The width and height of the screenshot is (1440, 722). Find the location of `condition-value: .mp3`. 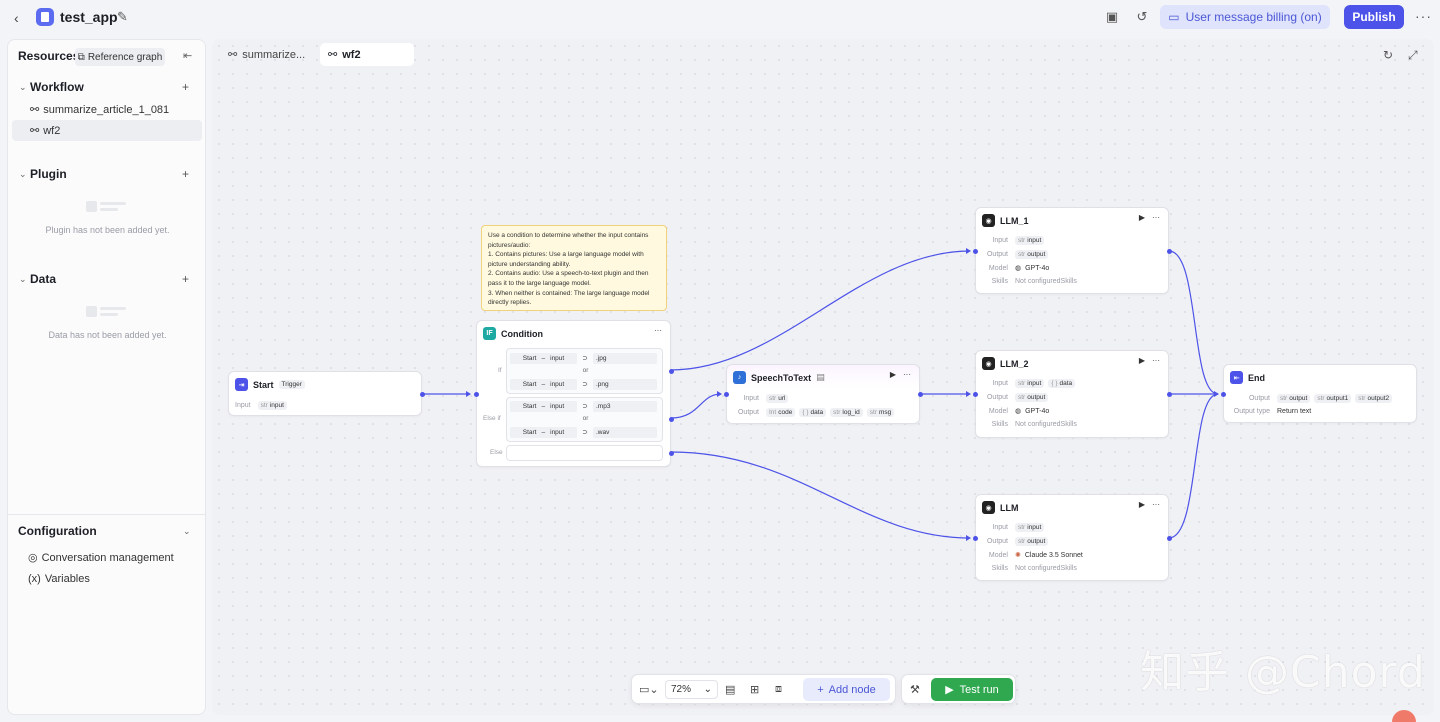

condition-value: .mp3 is located at coordinates (625, 406).